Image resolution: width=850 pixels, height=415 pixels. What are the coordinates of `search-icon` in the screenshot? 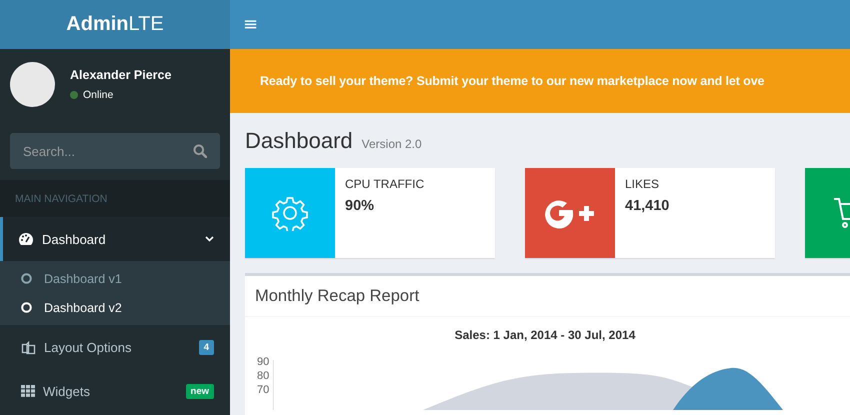 It's located at (200, 151).